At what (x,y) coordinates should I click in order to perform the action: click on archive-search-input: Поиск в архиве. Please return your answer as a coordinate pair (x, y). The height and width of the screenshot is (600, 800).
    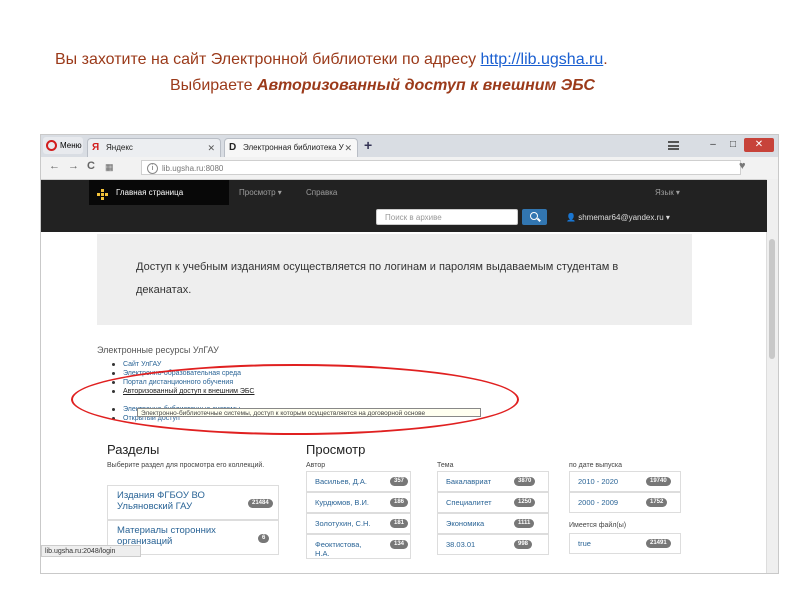
    Looking at the image, I should click on (447, 217).